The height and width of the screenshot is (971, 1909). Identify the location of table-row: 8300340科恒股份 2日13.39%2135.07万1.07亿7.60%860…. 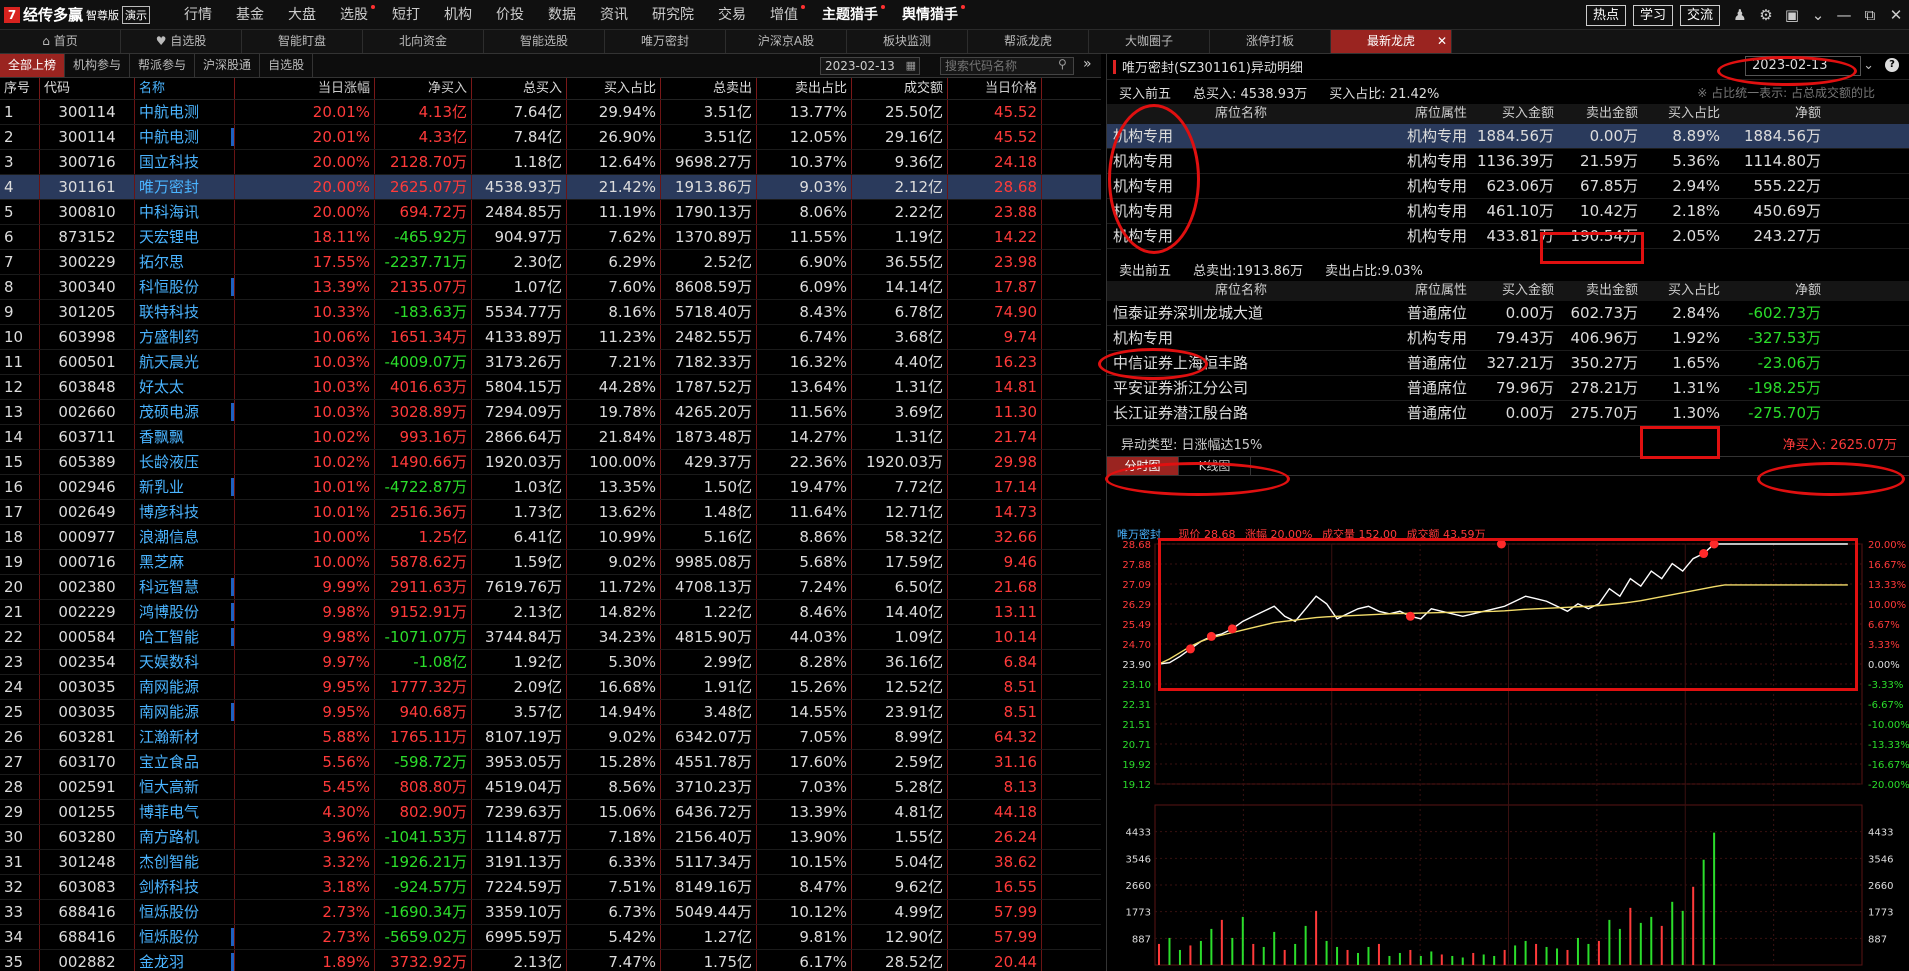
(550, 287).